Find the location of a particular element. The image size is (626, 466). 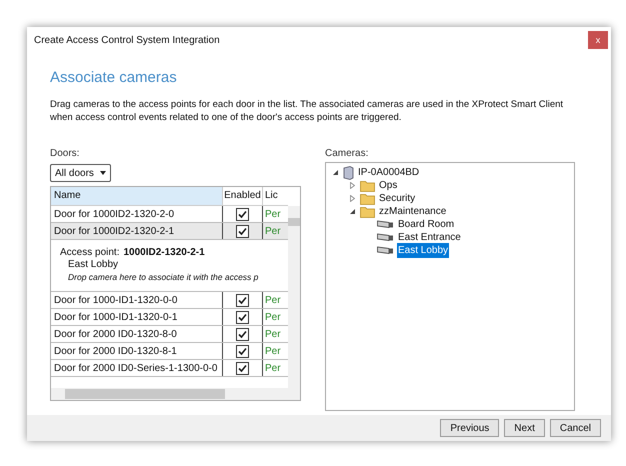

table-row: Door for 2000 ID0-1320-8-1 Per is located at coordinates (169, 351).